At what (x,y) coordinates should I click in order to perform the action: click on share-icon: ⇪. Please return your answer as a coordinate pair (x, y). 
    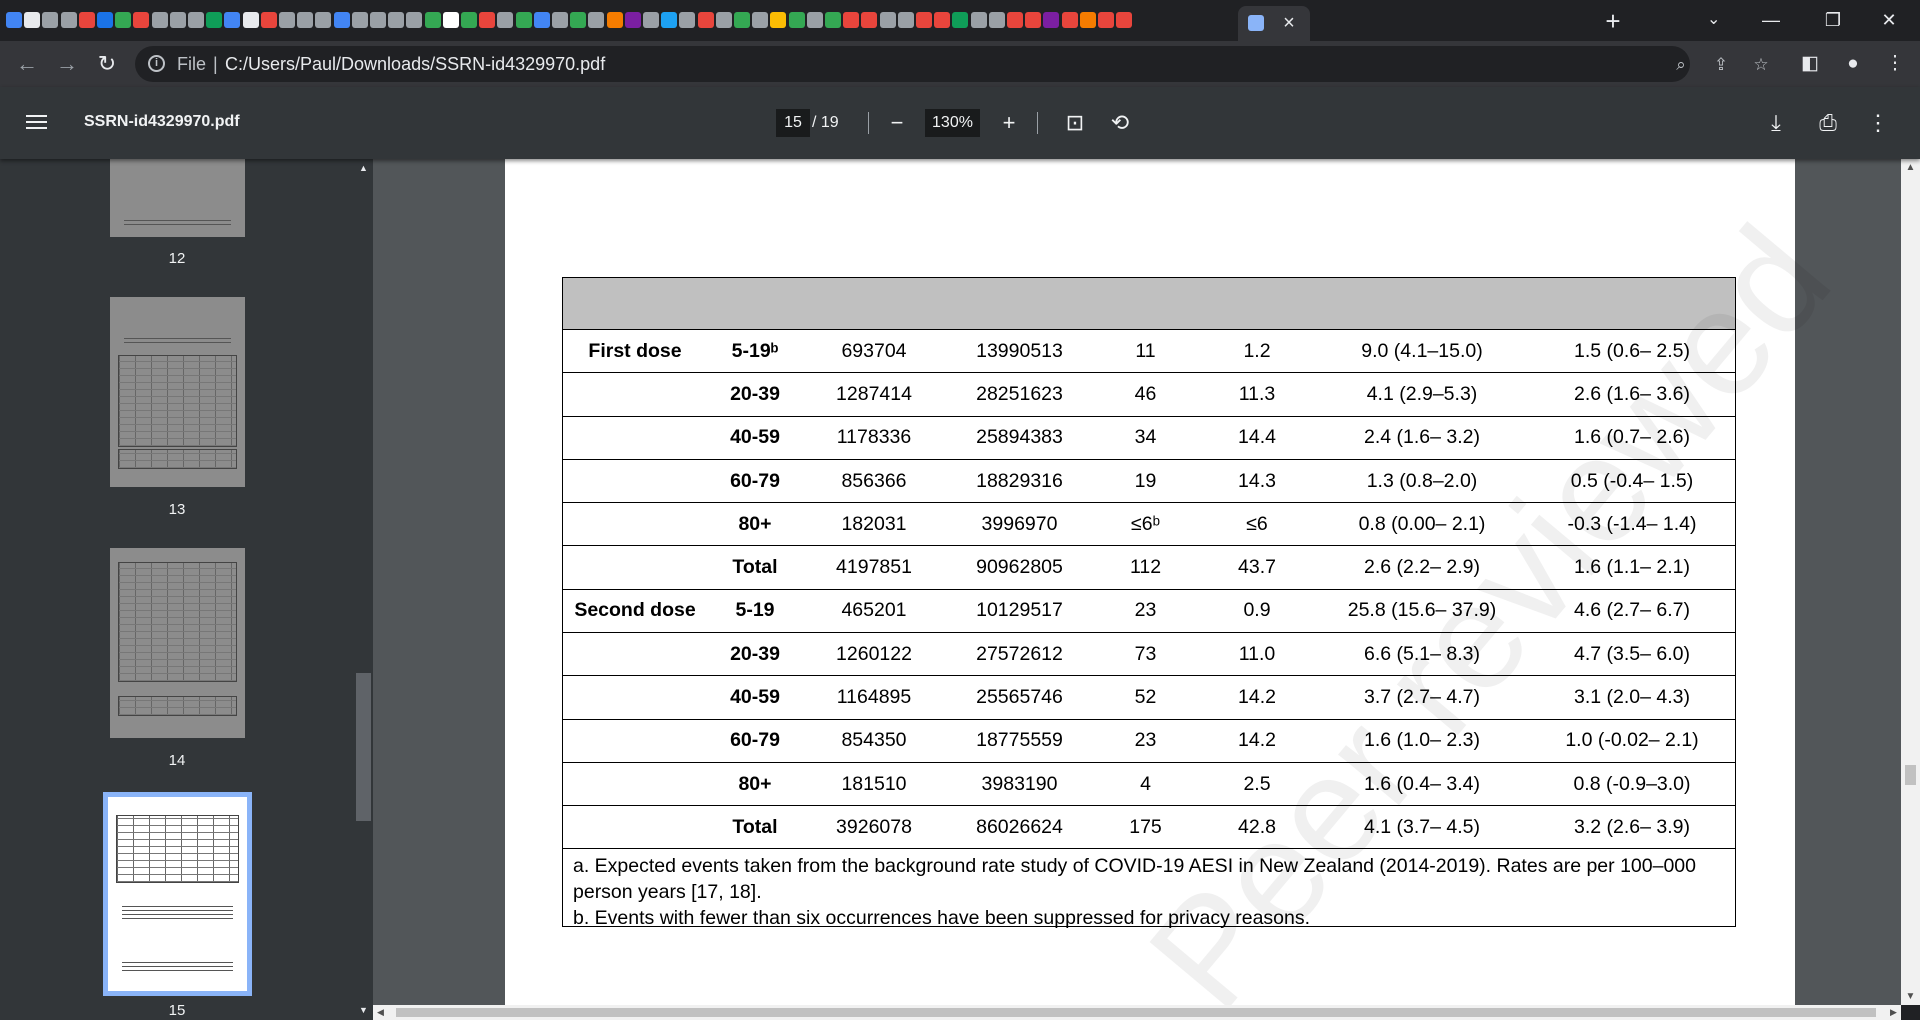
    Looking at the image, I should click on (1721, 65).